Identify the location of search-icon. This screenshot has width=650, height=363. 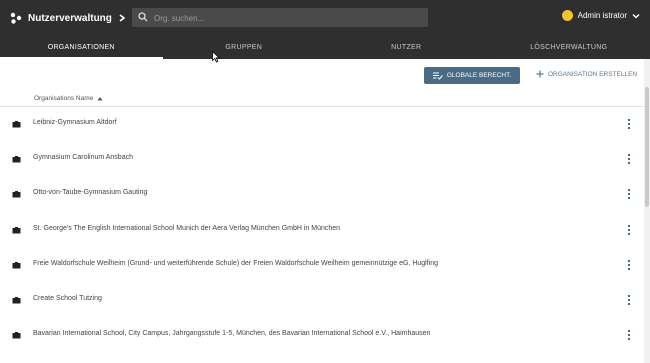
(143, 17).